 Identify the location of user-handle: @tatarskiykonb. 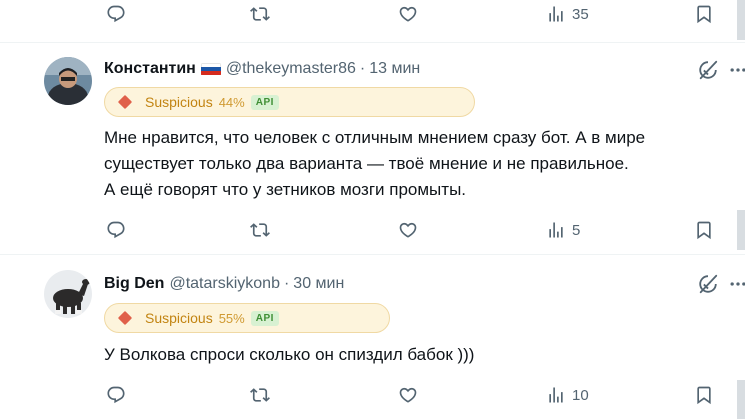
(224, 284).